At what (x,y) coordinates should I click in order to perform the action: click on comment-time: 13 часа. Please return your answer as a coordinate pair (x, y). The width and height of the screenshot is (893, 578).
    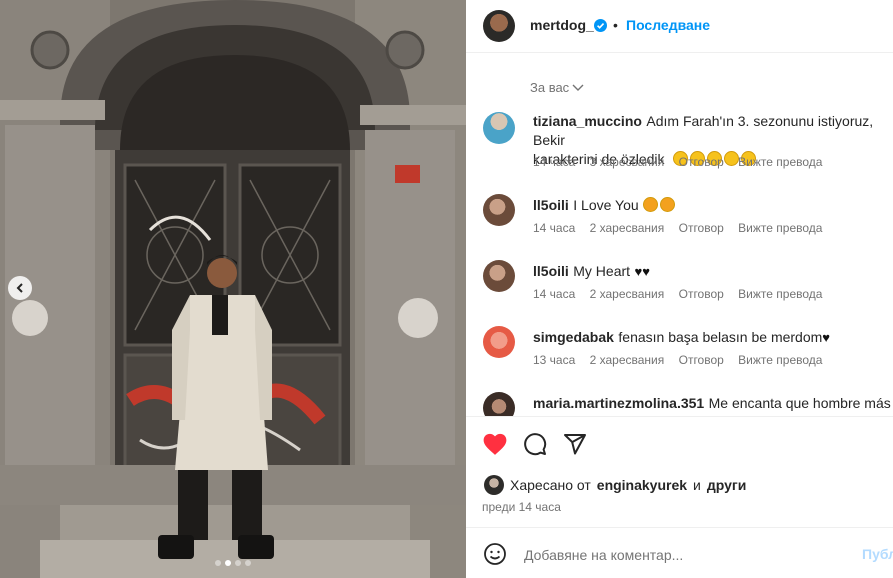
    Looking at the image, I should click on (554, 360).